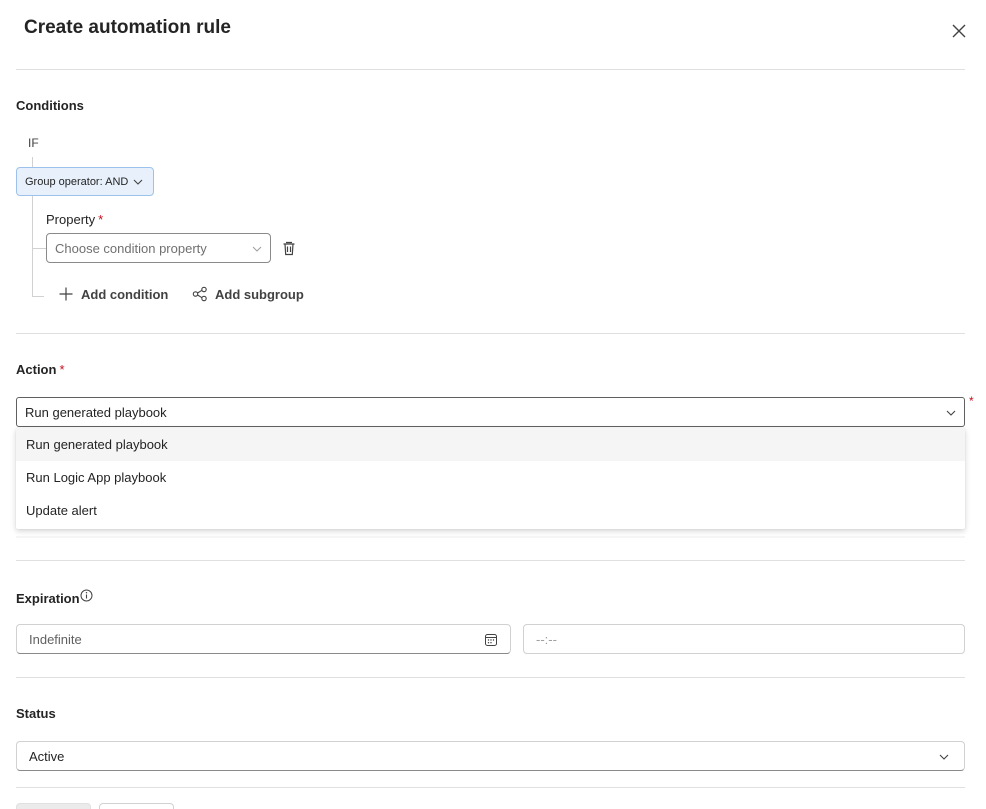  Describe the element at coordinates (490, 444) in the screenshot. I see `action-option-run-generated-playbook: Run generated playbook` at that location.